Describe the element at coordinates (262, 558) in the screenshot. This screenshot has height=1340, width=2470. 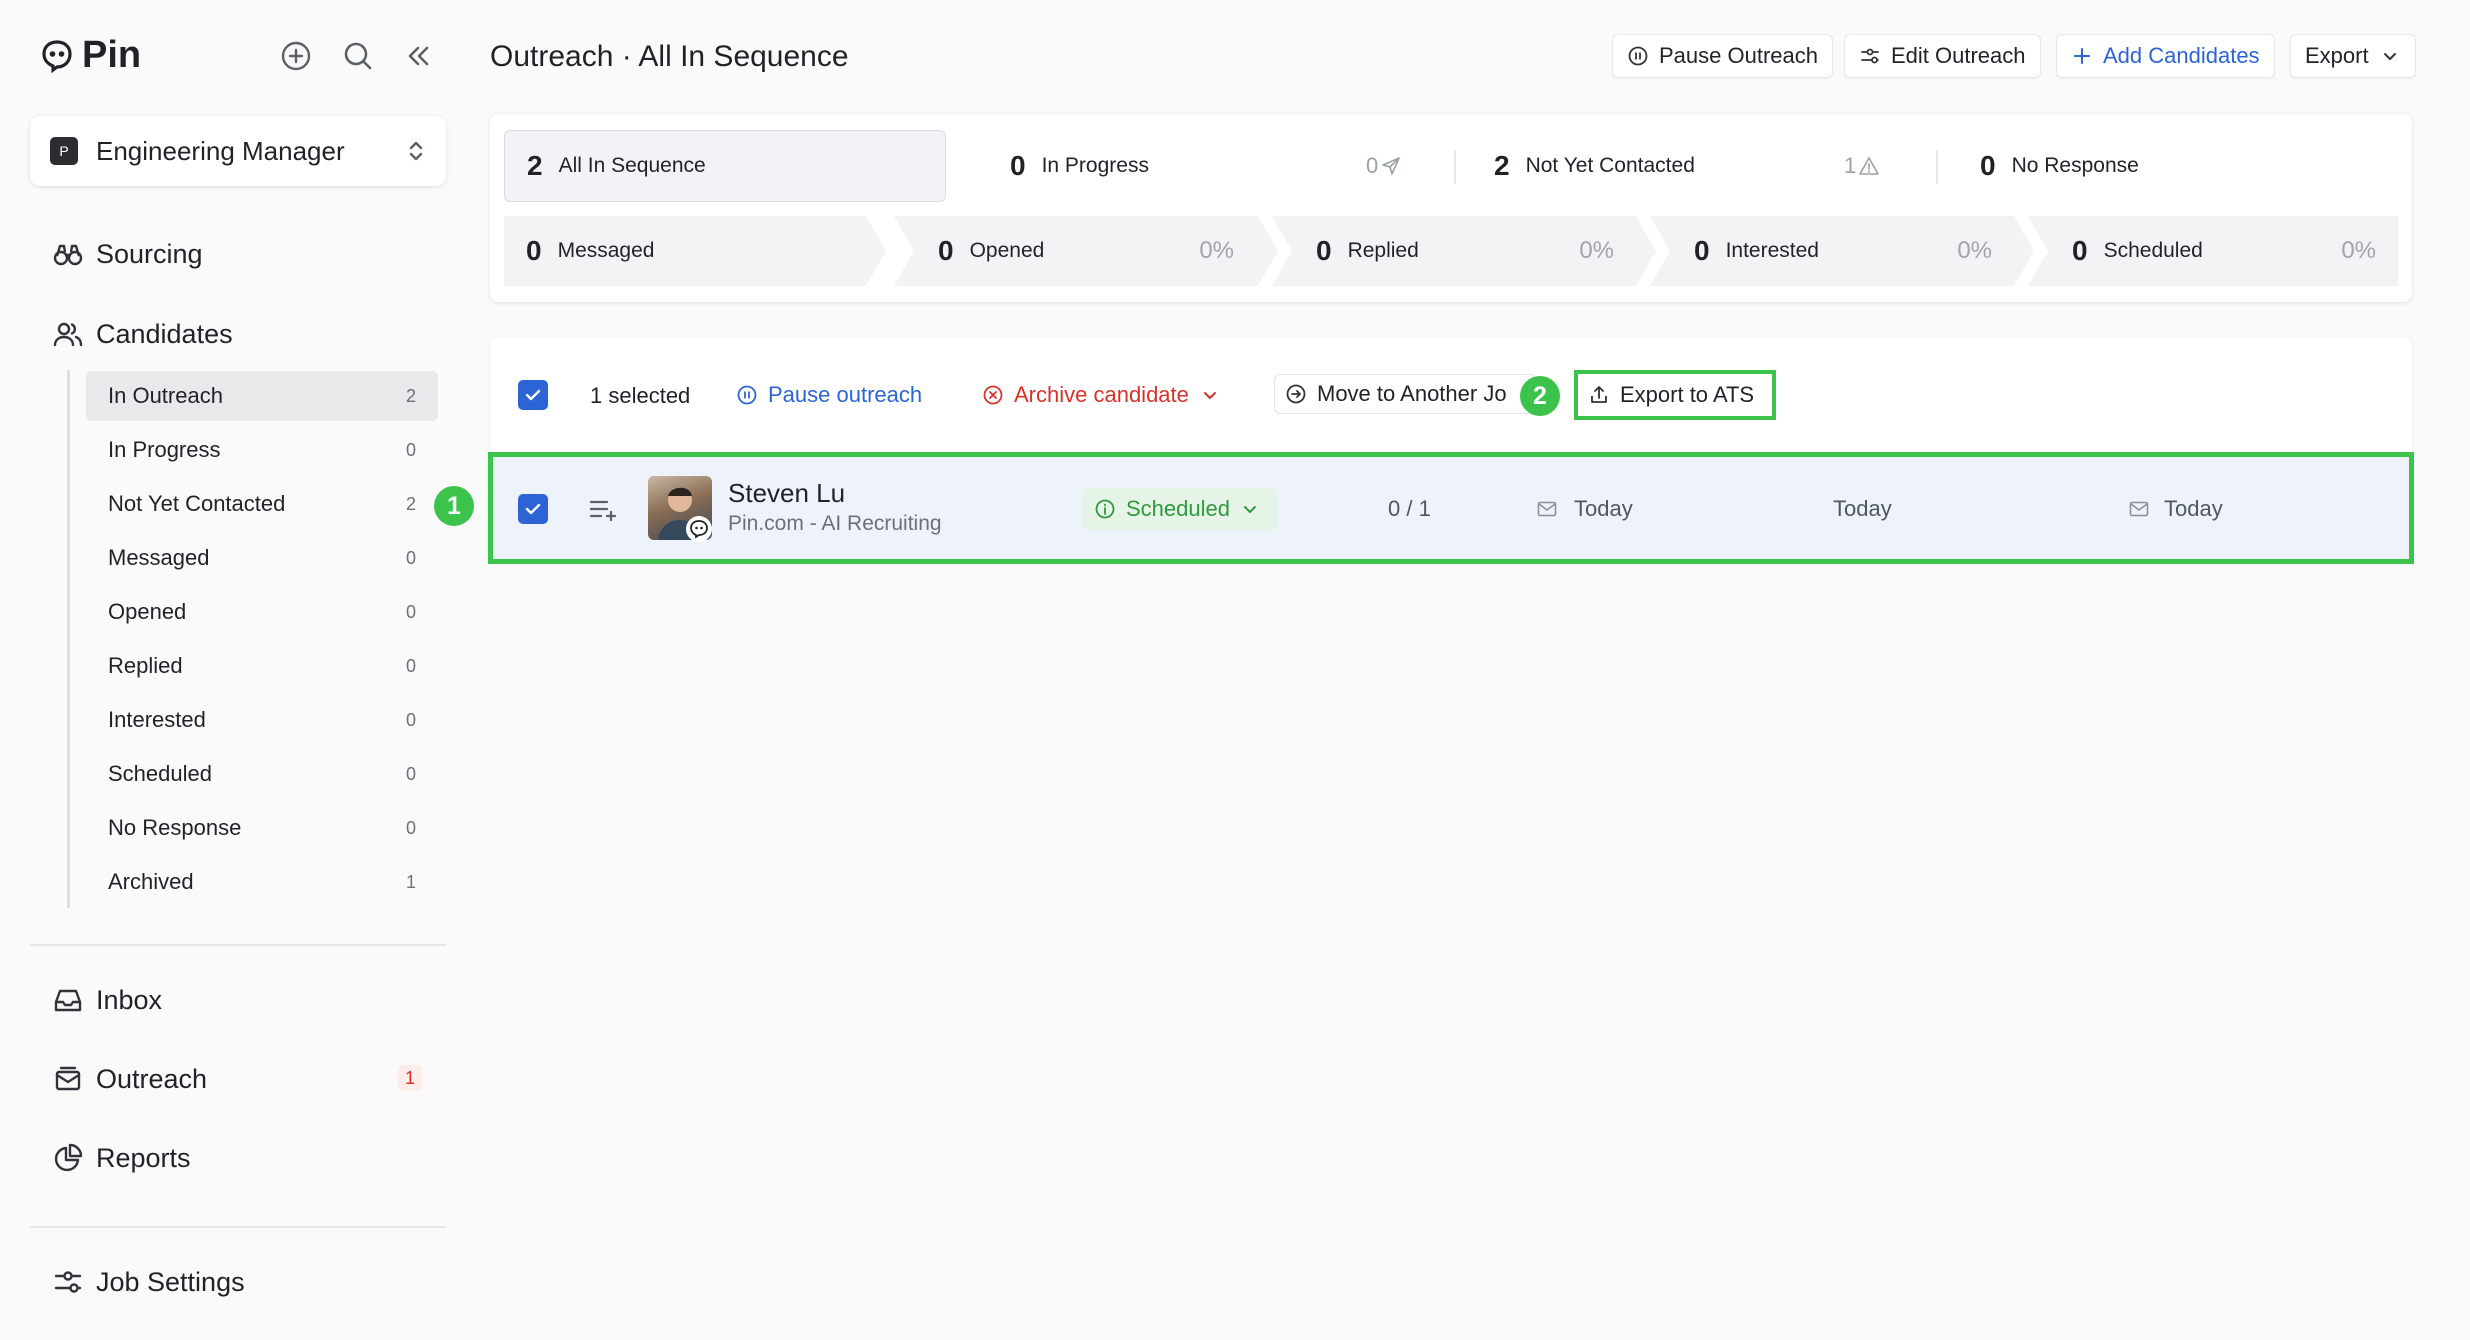
I see `filter-messaged: Messaged 0` at that location.